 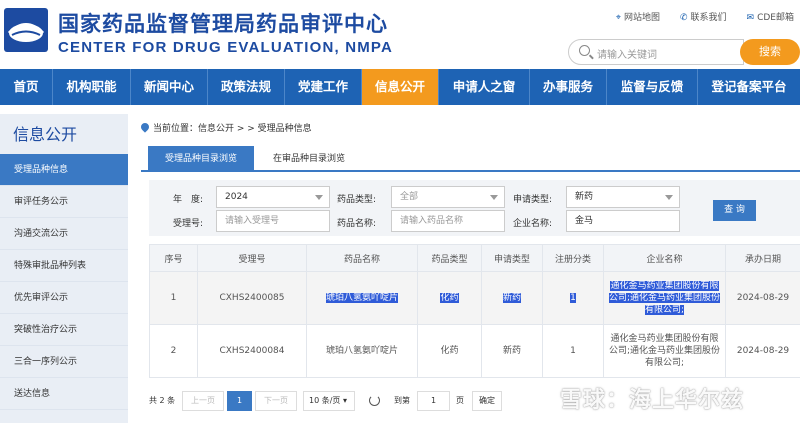 What do you see at coordinates (323, 87) in the screenshot?
I see `nav-party: 党建工作` at bounding box center [323, 87].